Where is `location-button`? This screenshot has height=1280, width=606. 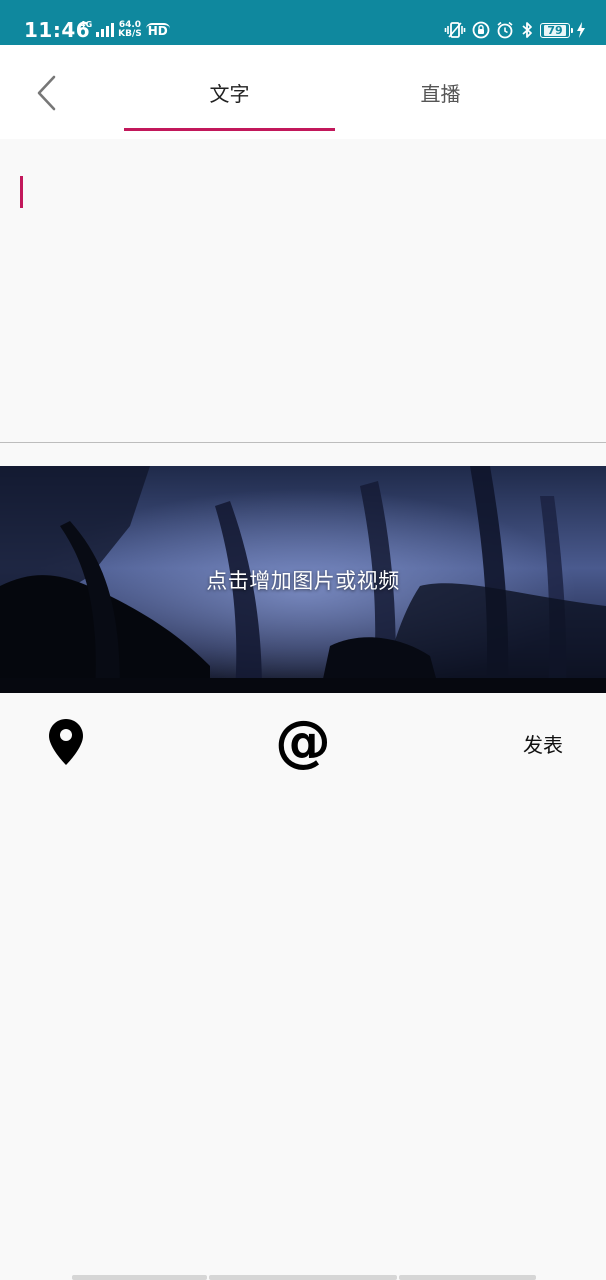
location-button is located at coordinates (66, 742).